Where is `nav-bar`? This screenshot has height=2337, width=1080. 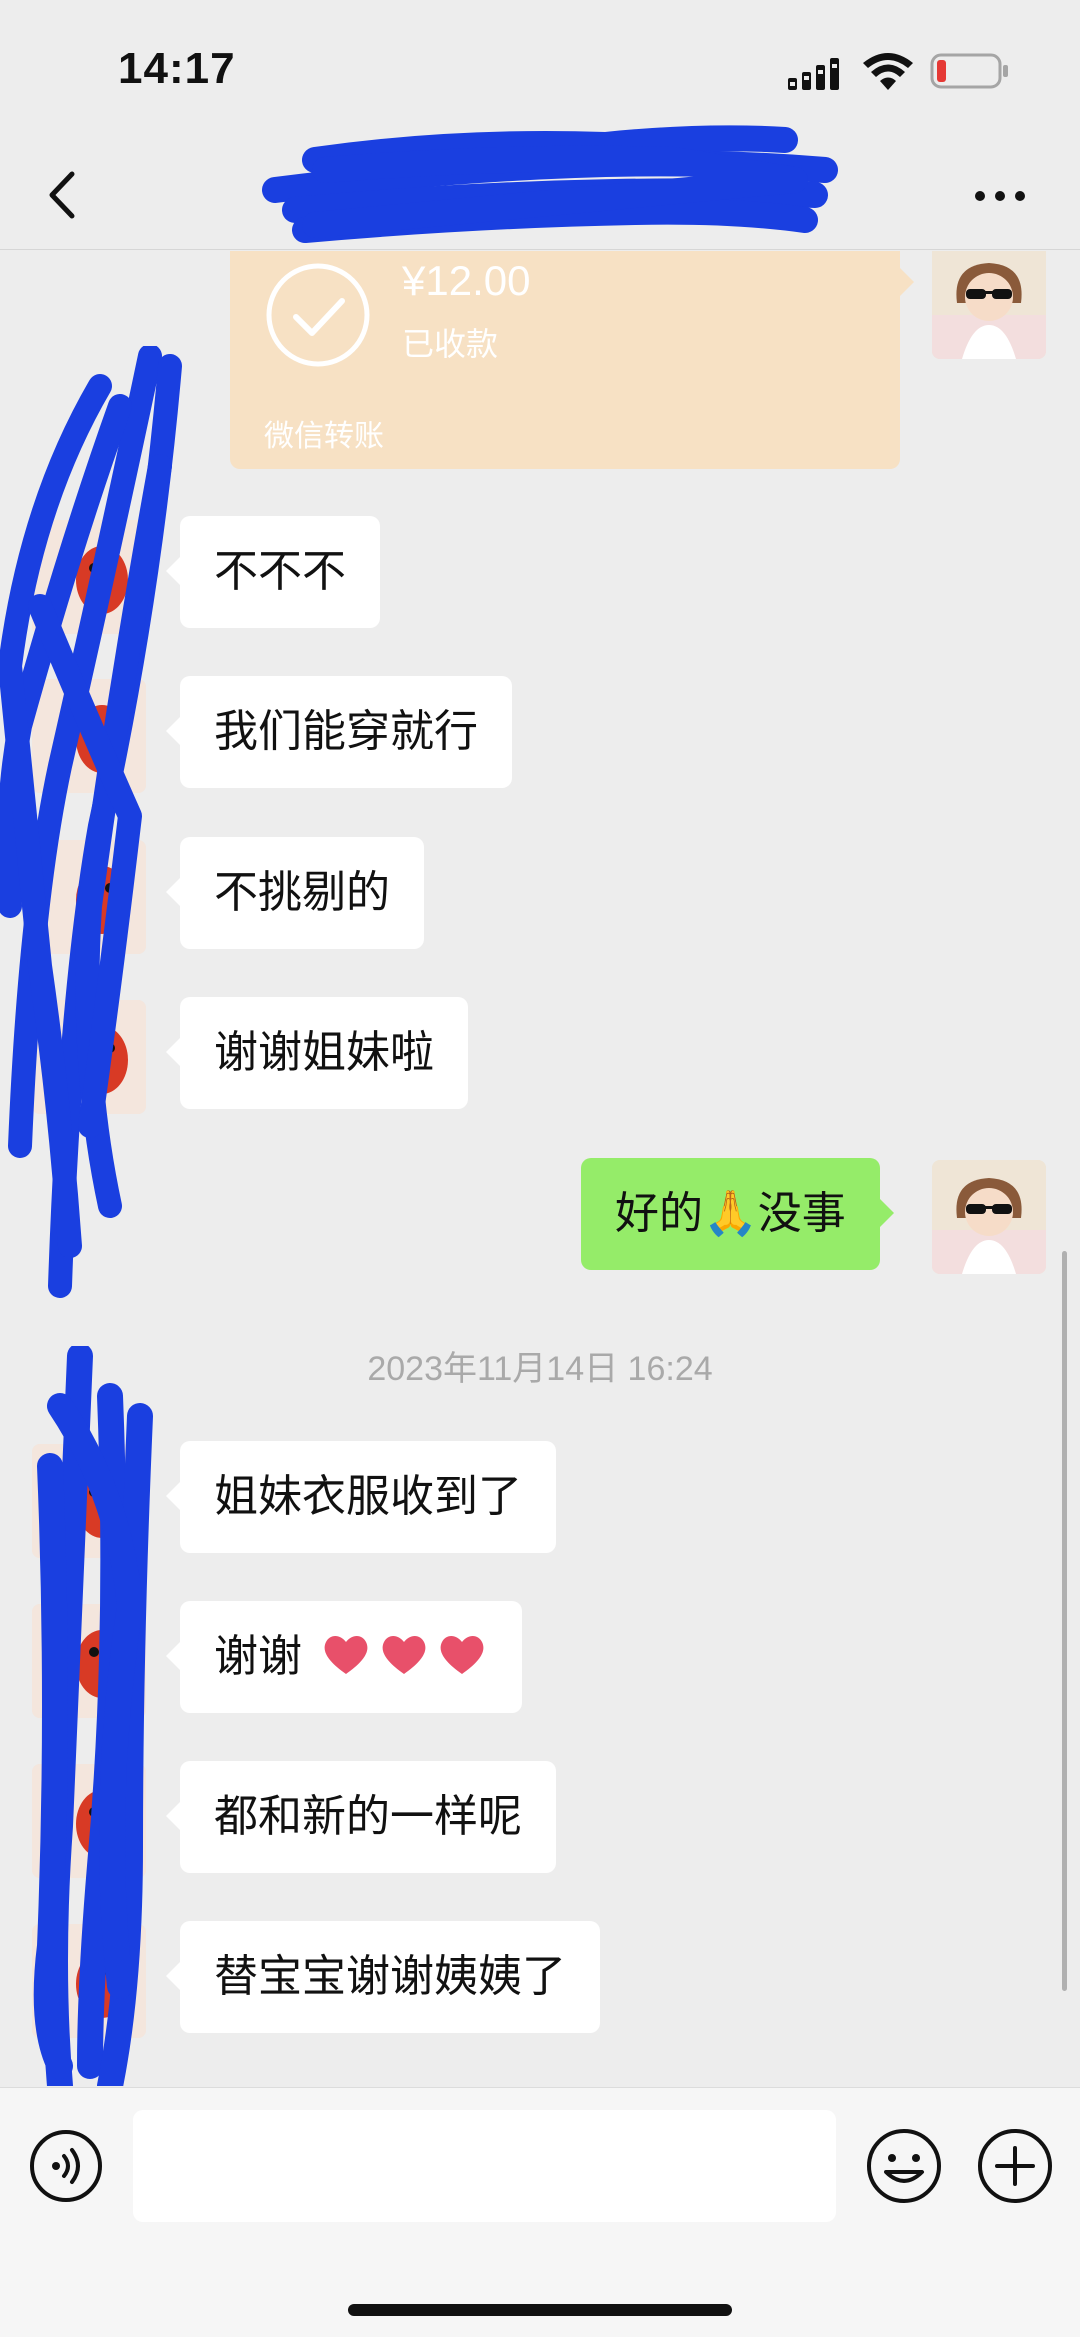
nav-bar is located at coordinates (540, 187).